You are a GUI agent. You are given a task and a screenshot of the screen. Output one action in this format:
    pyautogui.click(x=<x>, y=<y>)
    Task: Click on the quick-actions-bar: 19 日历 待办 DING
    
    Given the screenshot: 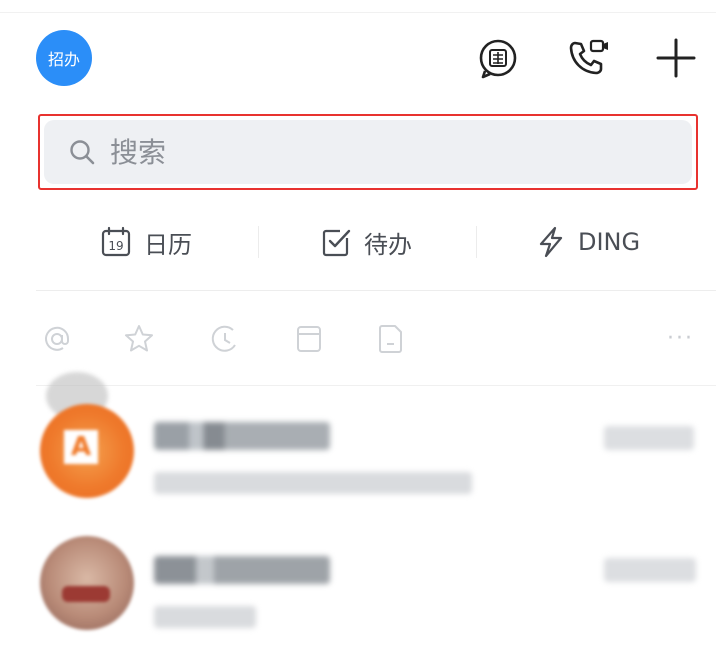 What is the action you would take?
    pyautogui.click(x=358, y=242)
    